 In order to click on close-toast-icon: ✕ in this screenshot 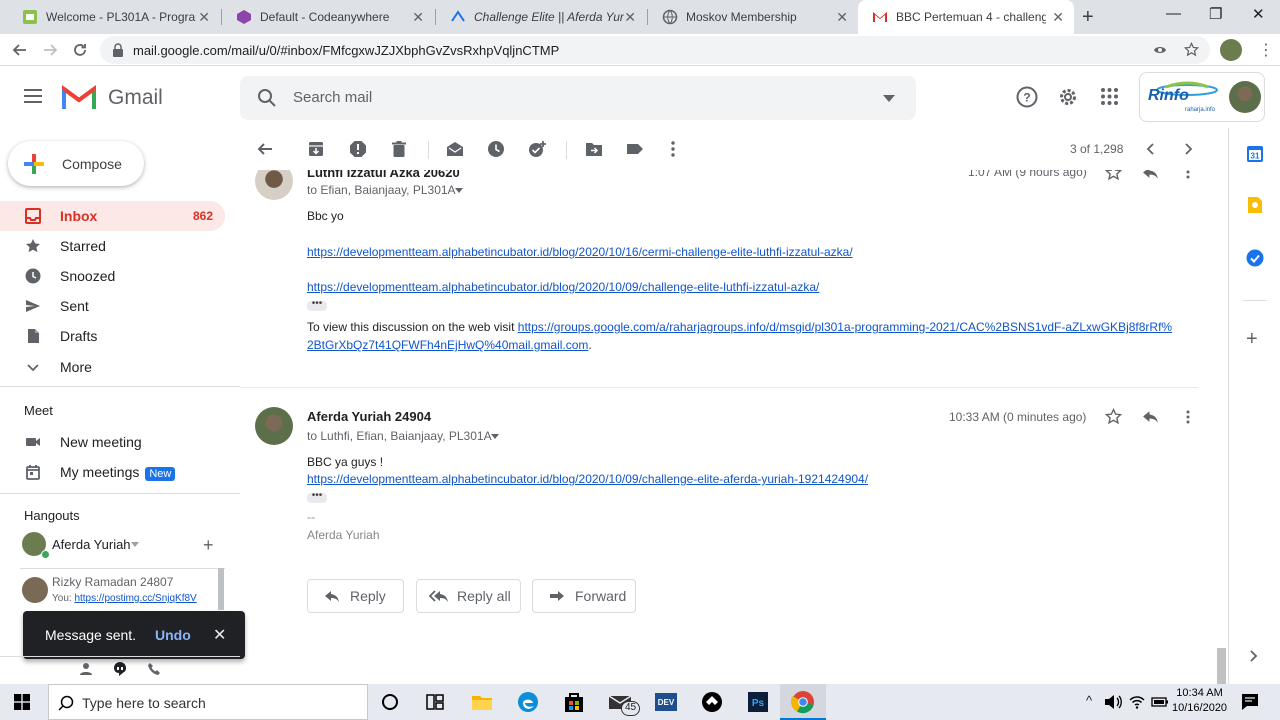, I will do `click(219, 635)`.